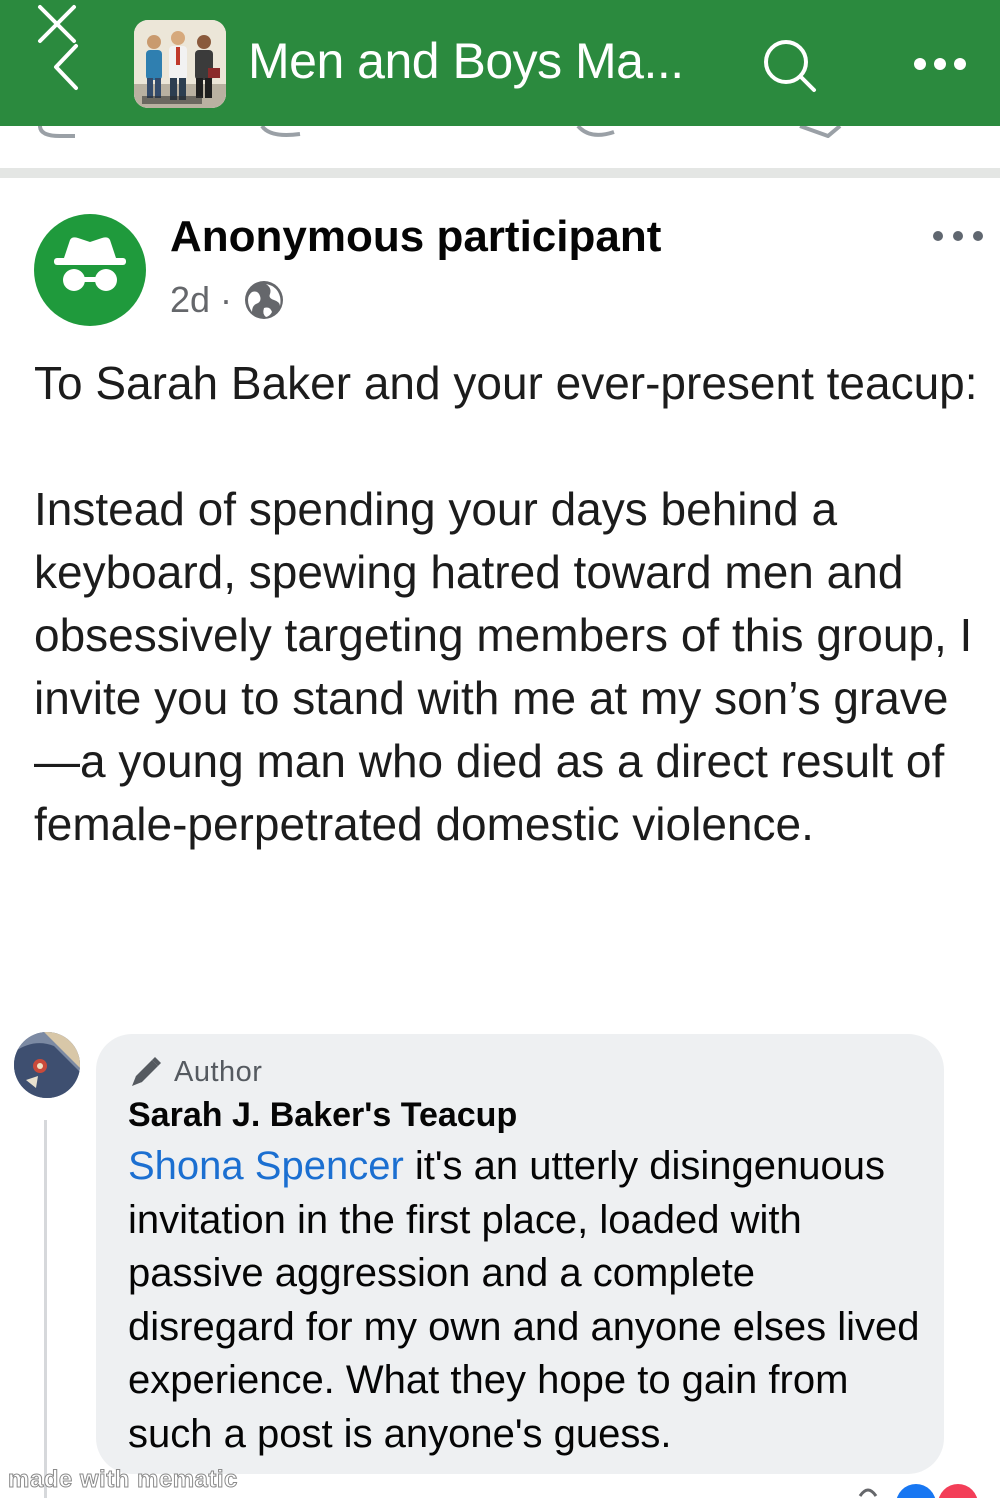 Image resolution: width=1000 pixels, height=1498 pixels. I want to click on more-options-icon, so click(940, 64).